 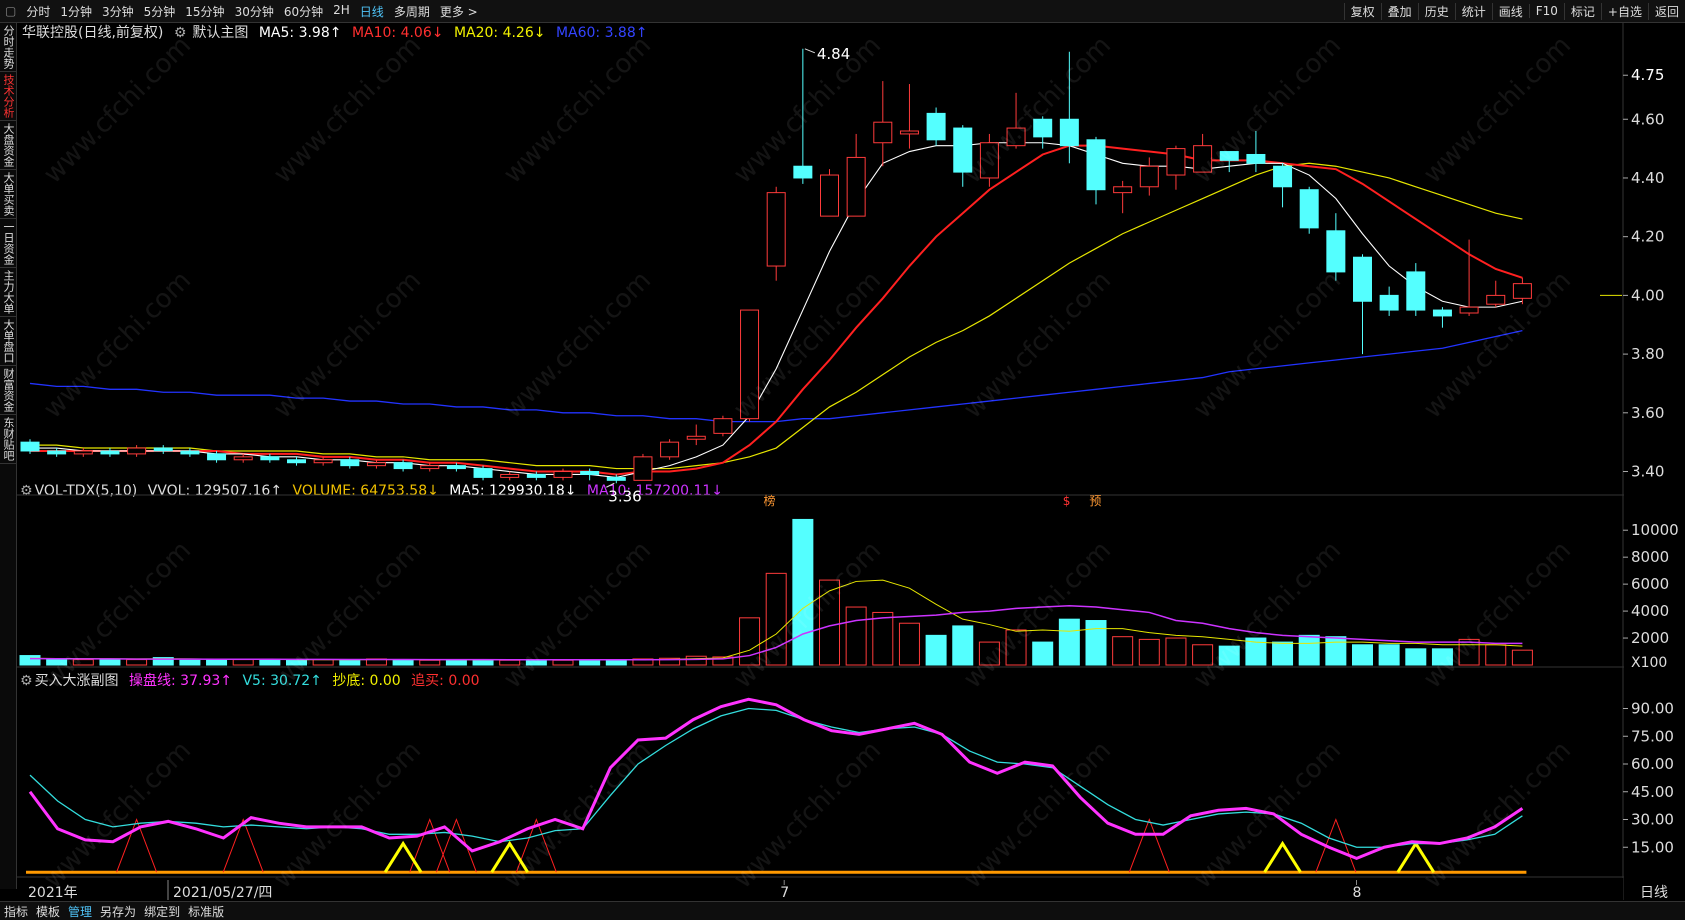 What do you see at coordinates (1067, 501) in the screenshot?
I see `event-marker: $` at bounding box center [1067, 501].